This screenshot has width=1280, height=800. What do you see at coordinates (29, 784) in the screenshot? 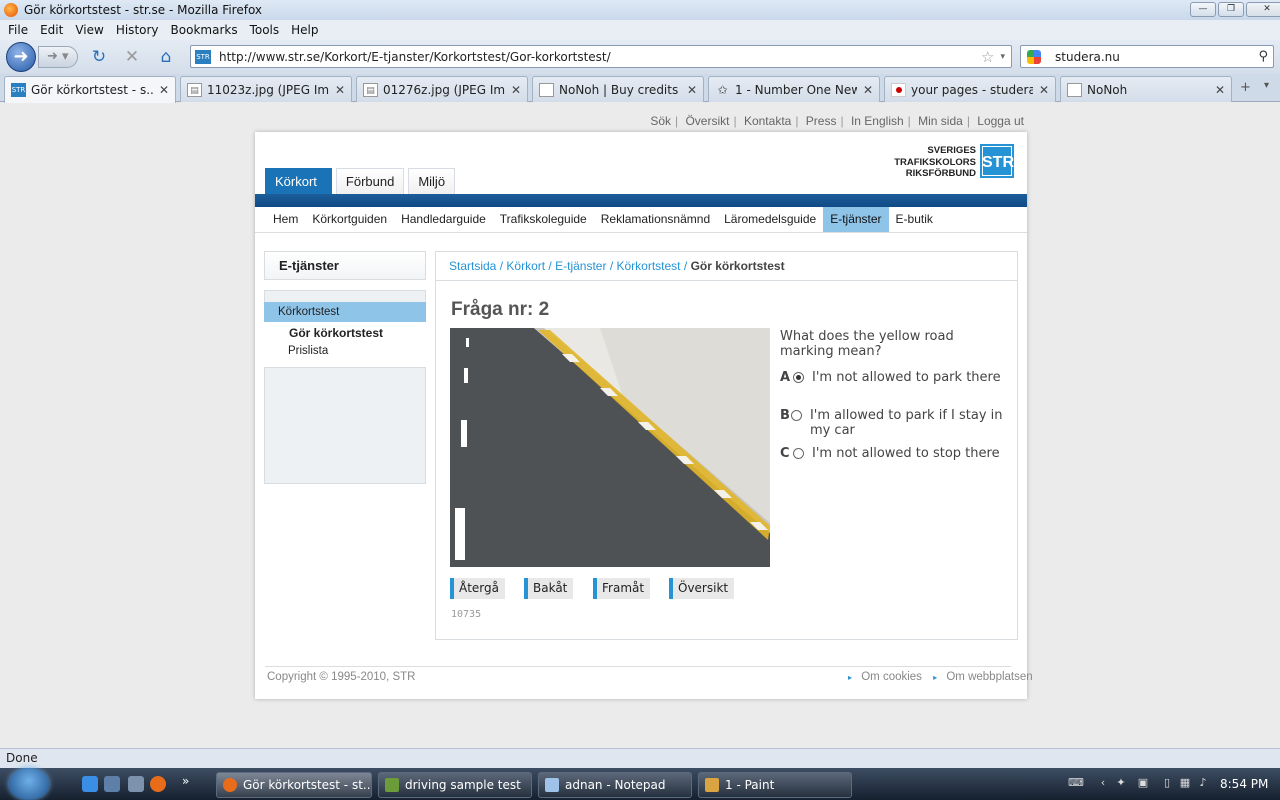
I see `start-button` at bounding box center [29, 784].